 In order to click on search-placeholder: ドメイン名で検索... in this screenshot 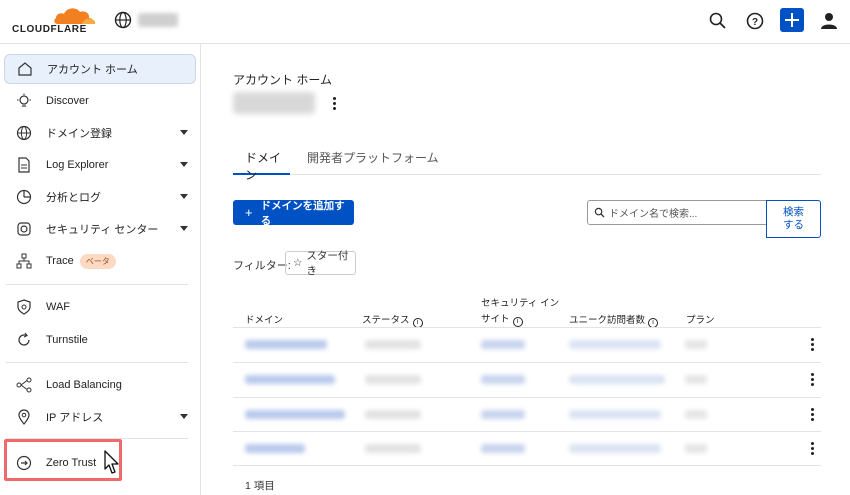, I will do `click(653, 214)`.